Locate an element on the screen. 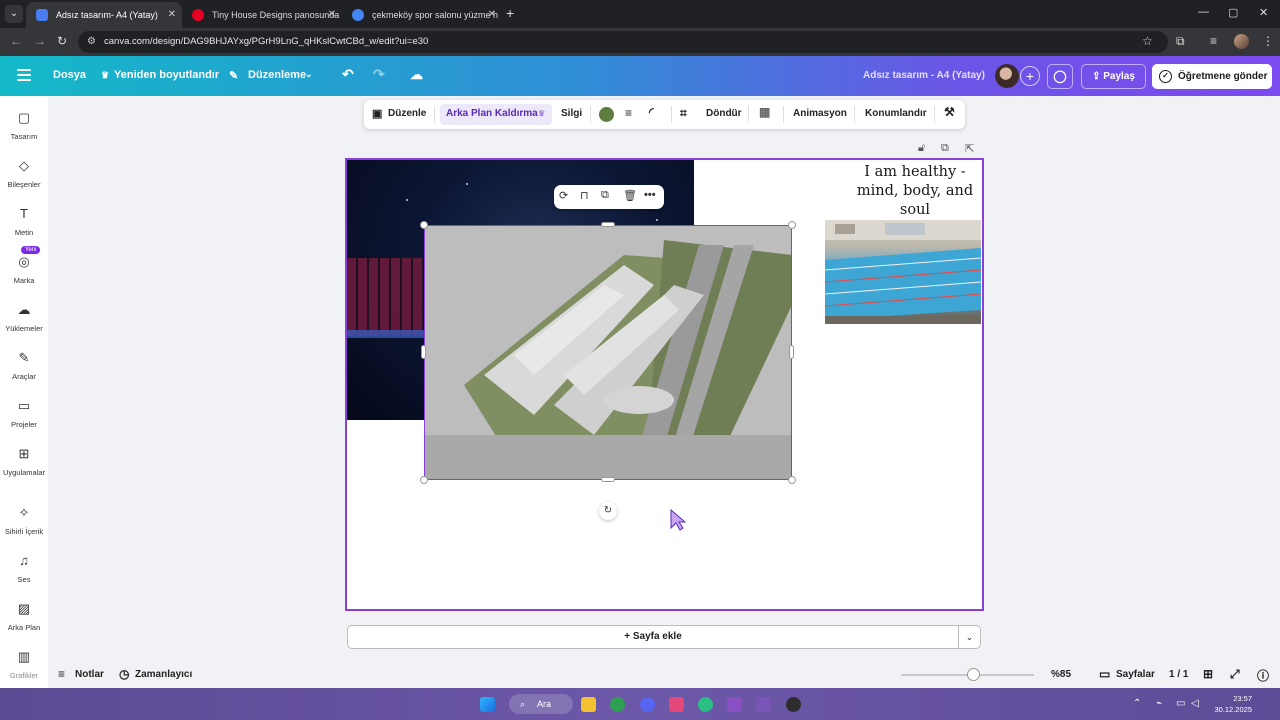 The image size is (1280, 720). chrome-taskbar-icon is located at coordinates (617, 704).